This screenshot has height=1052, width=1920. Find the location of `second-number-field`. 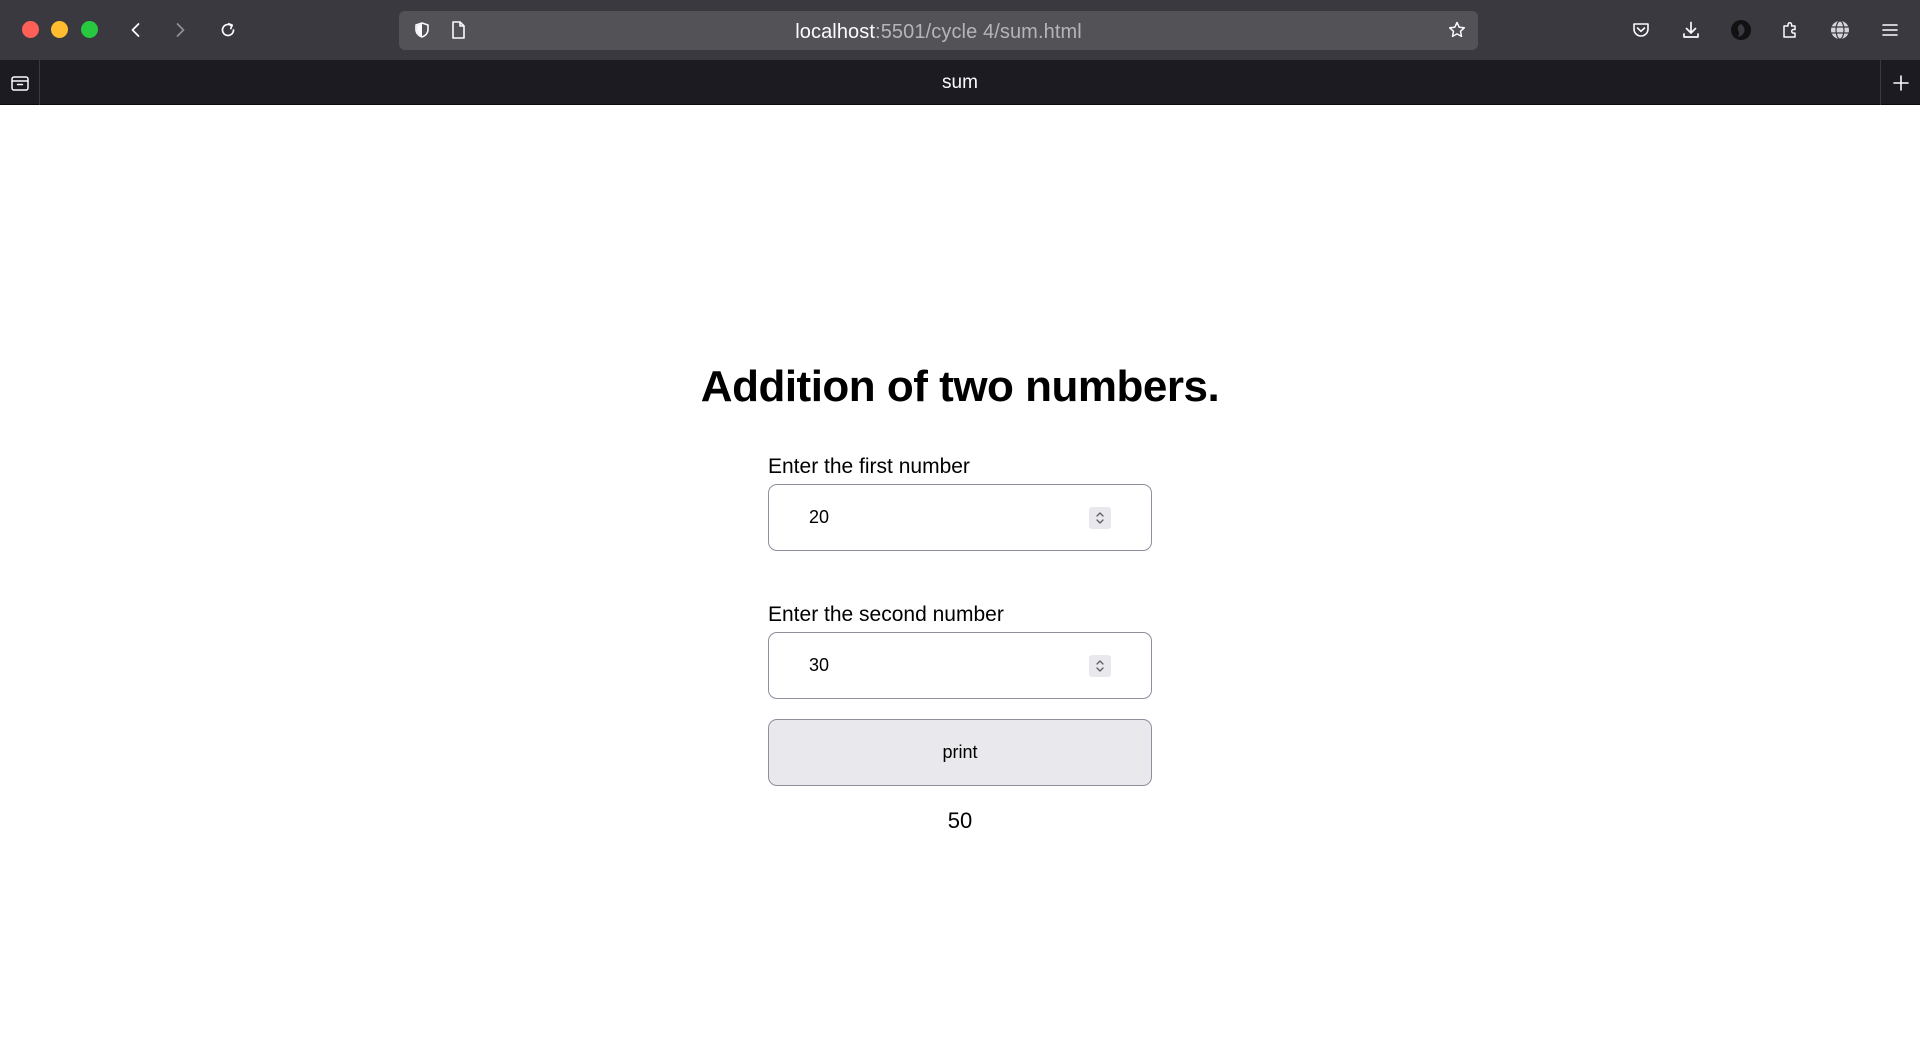

second-number-field is located at coordinates (960, 665).